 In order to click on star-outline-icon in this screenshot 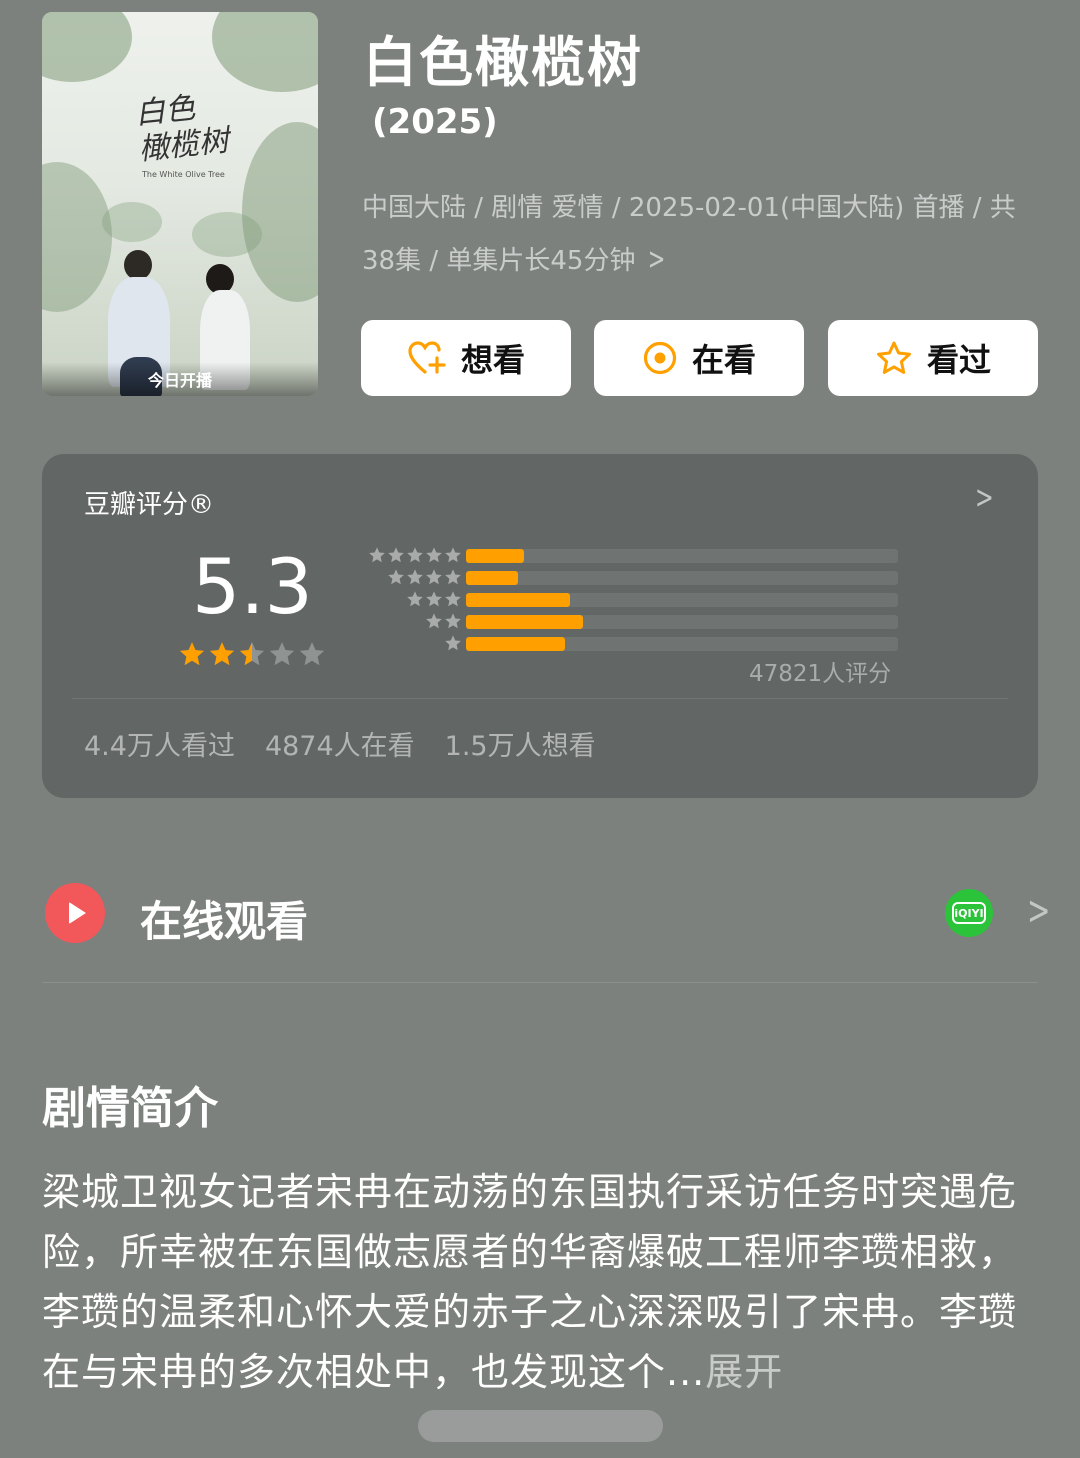, I will do `click(893, 357)`.